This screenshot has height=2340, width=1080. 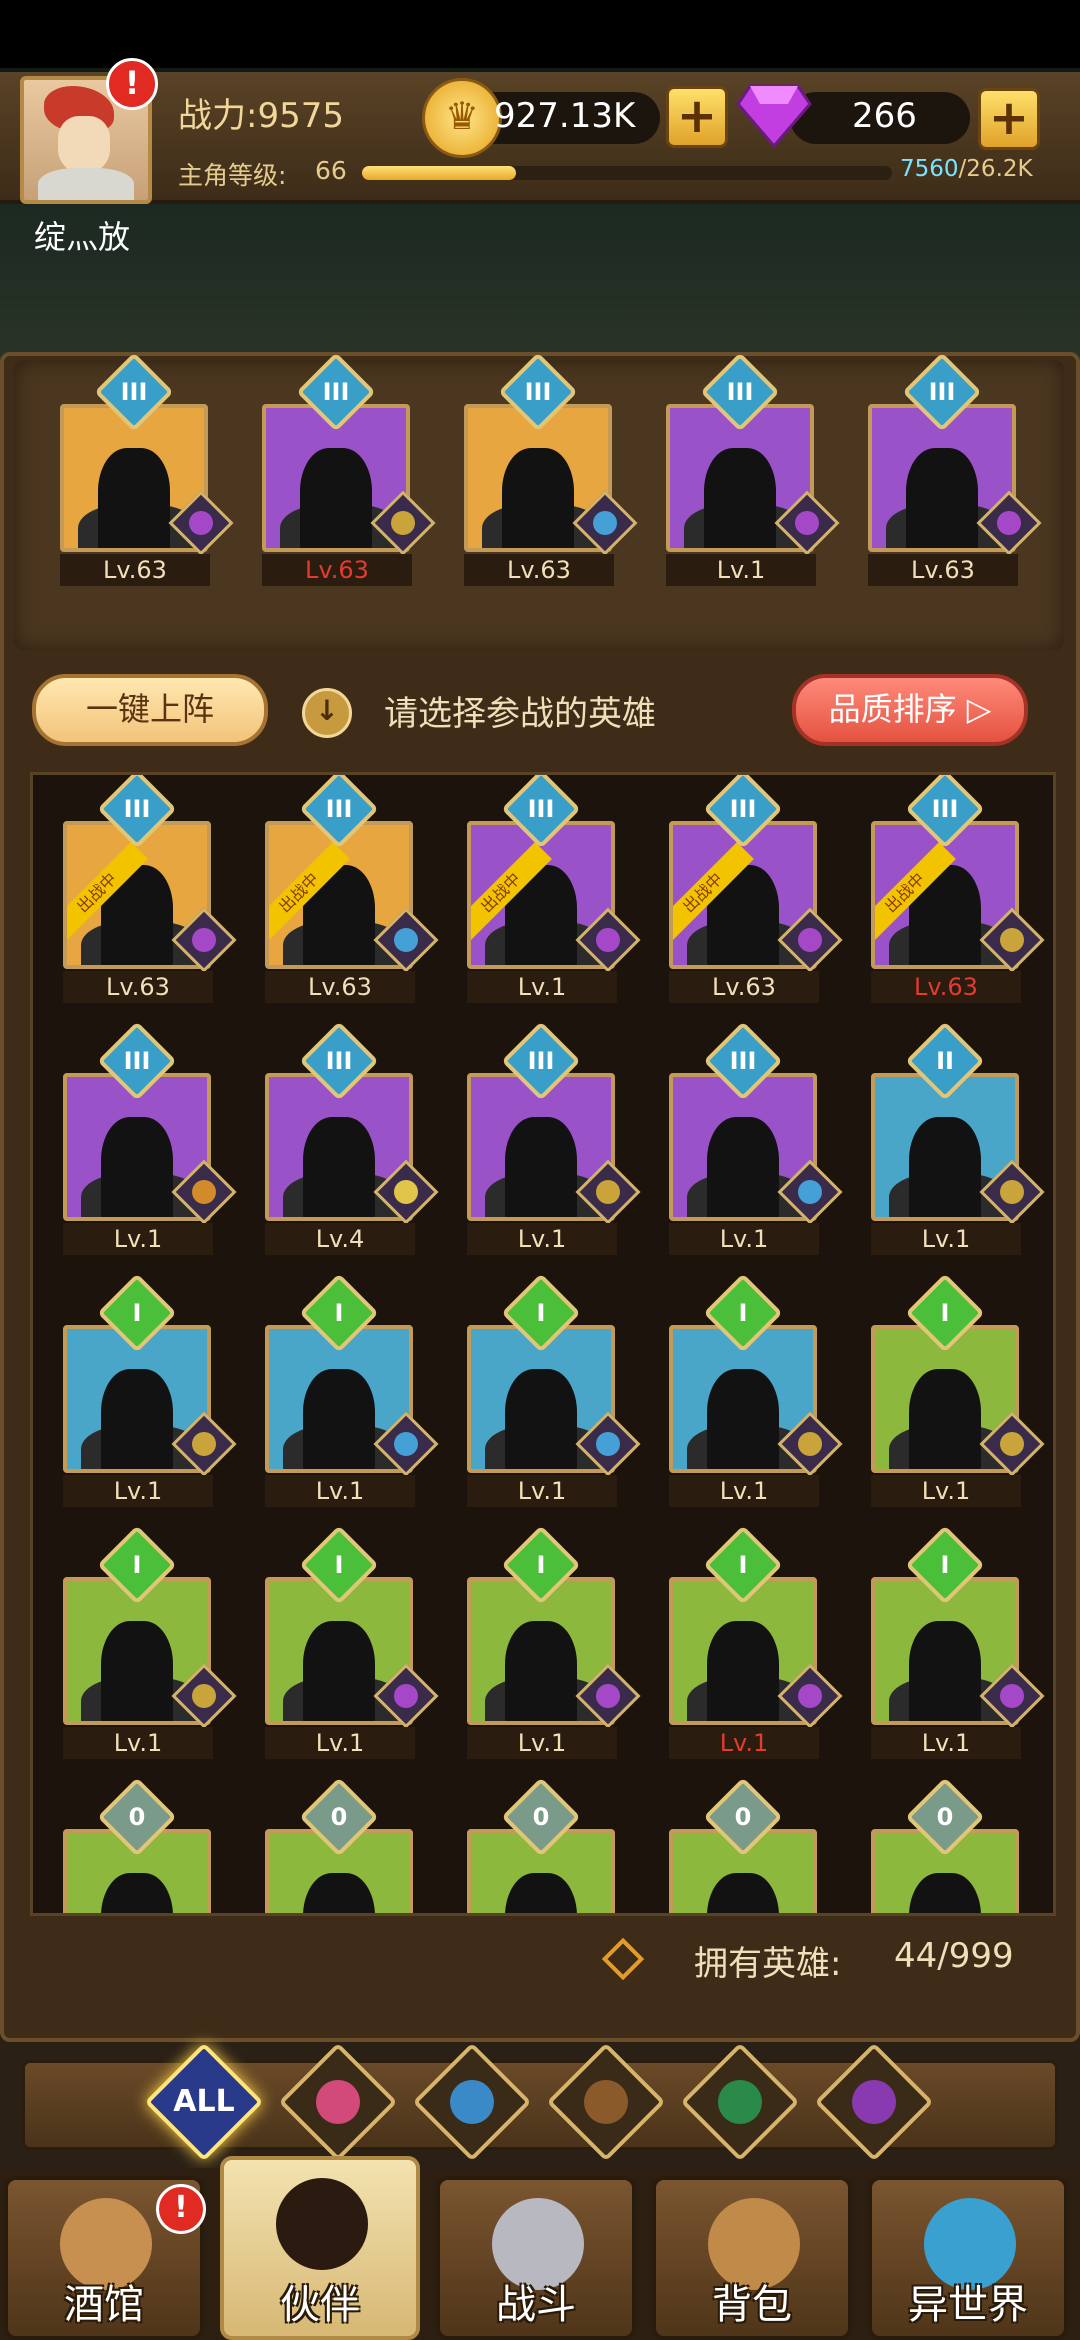 What do you see at coordinates (752, 2258) in the screenshot?
I see `tab-bag: 背包` at bounding box center [752, 2258].